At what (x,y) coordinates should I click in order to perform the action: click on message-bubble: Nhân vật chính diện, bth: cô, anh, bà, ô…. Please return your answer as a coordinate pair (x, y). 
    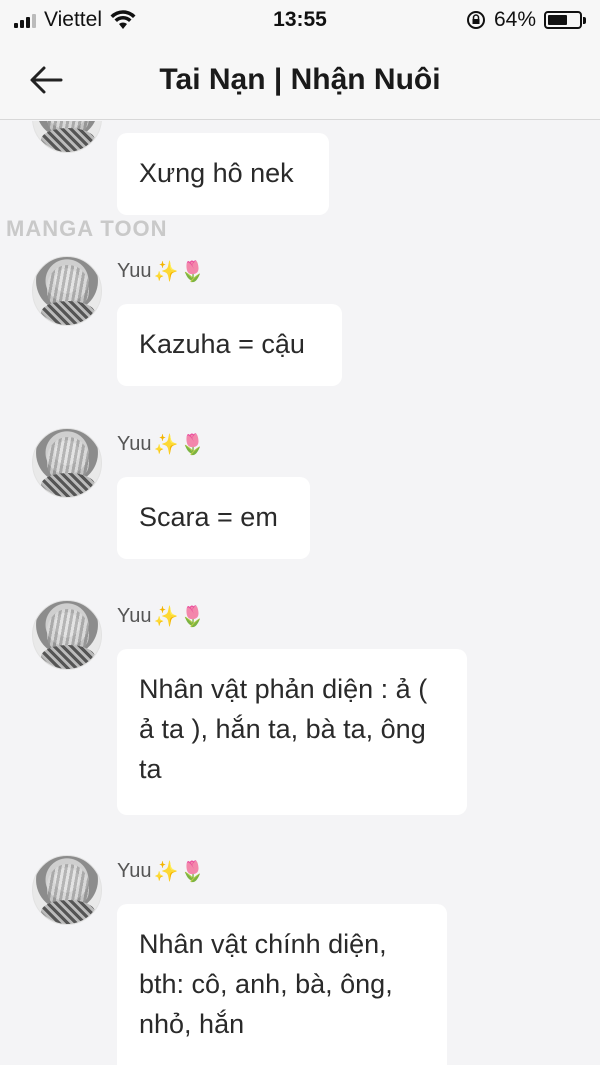
    Looking at the image, I should click on (282, 984).